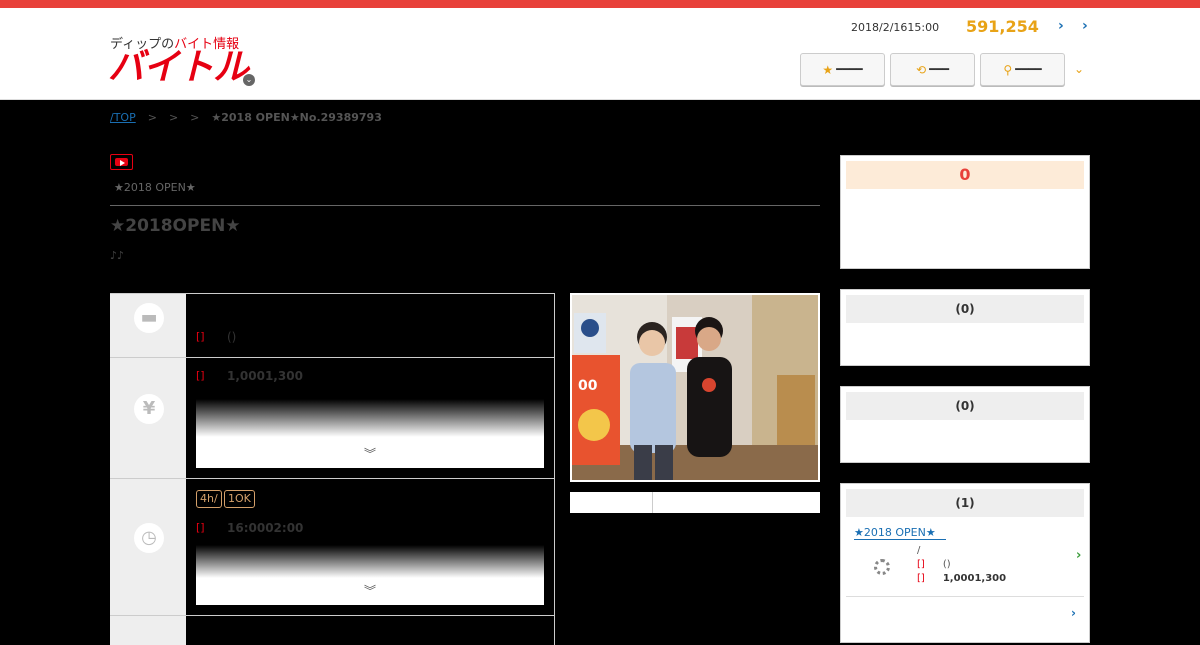 This screenshot has height=645, width=1200. Describe the element at coordinates (965, 327) in the screenshot. I see `recent-jobs-box: (0)` at that location.